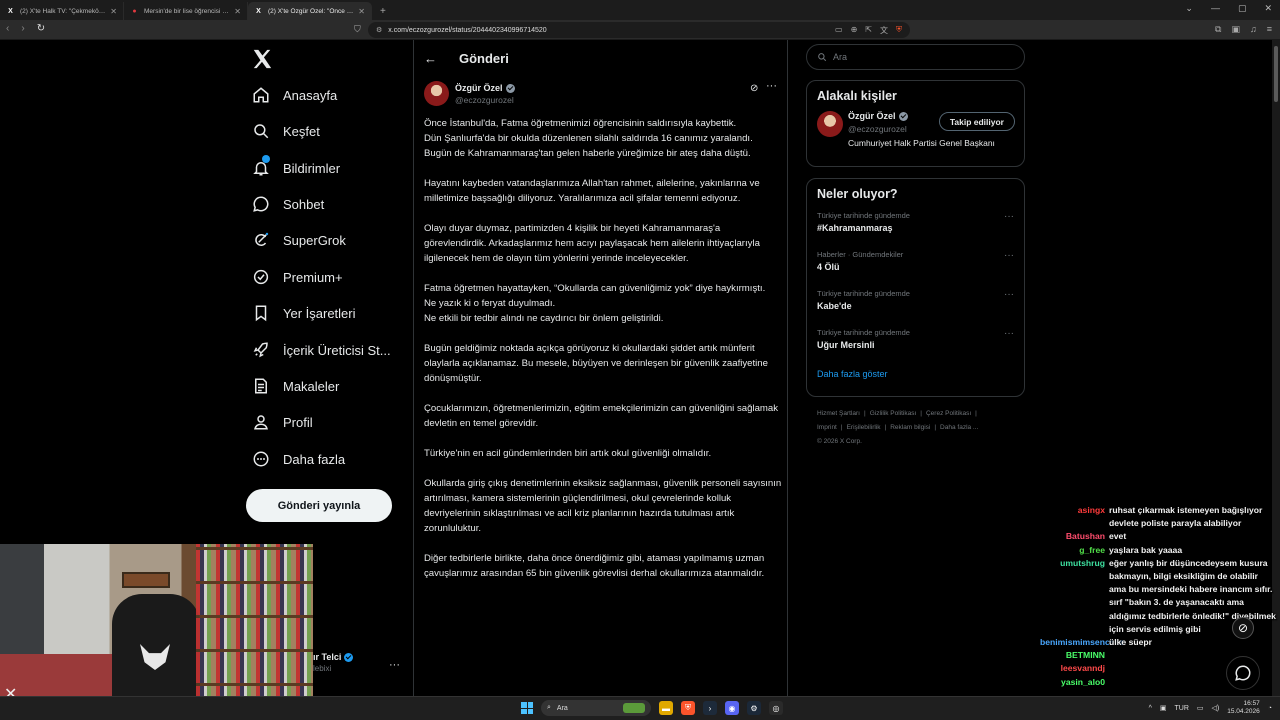 This screenshot has height=720, width=1280. I want to click on trend-item: Haberler · Gündemdekiler 4 Ölü ···, so click(915, 267).